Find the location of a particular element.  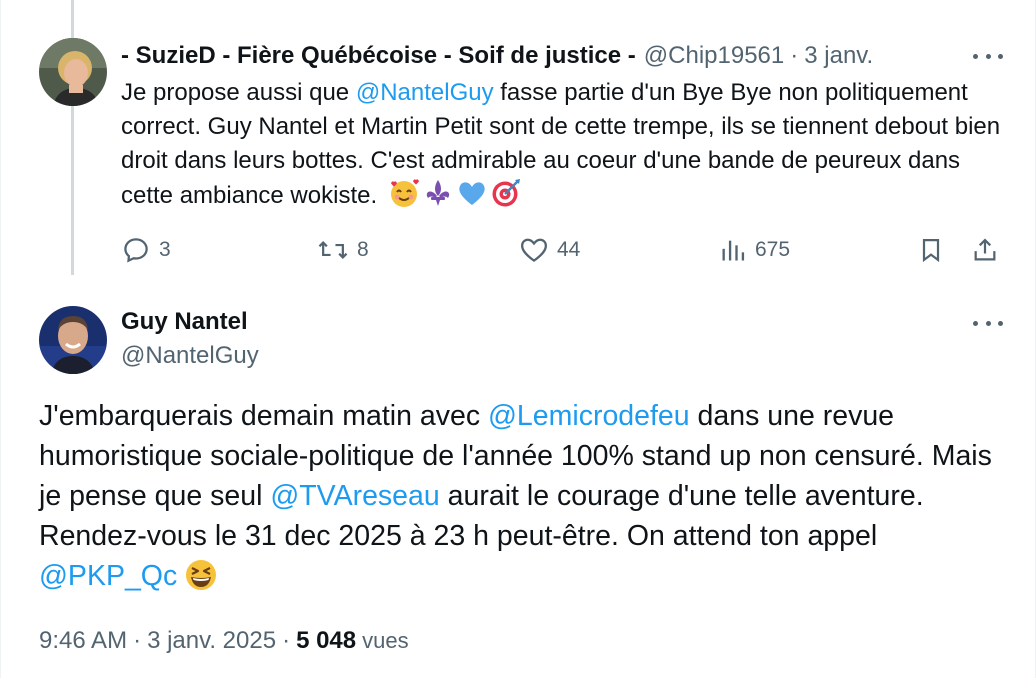

bookmark-button is located at coordinates (931, 250).